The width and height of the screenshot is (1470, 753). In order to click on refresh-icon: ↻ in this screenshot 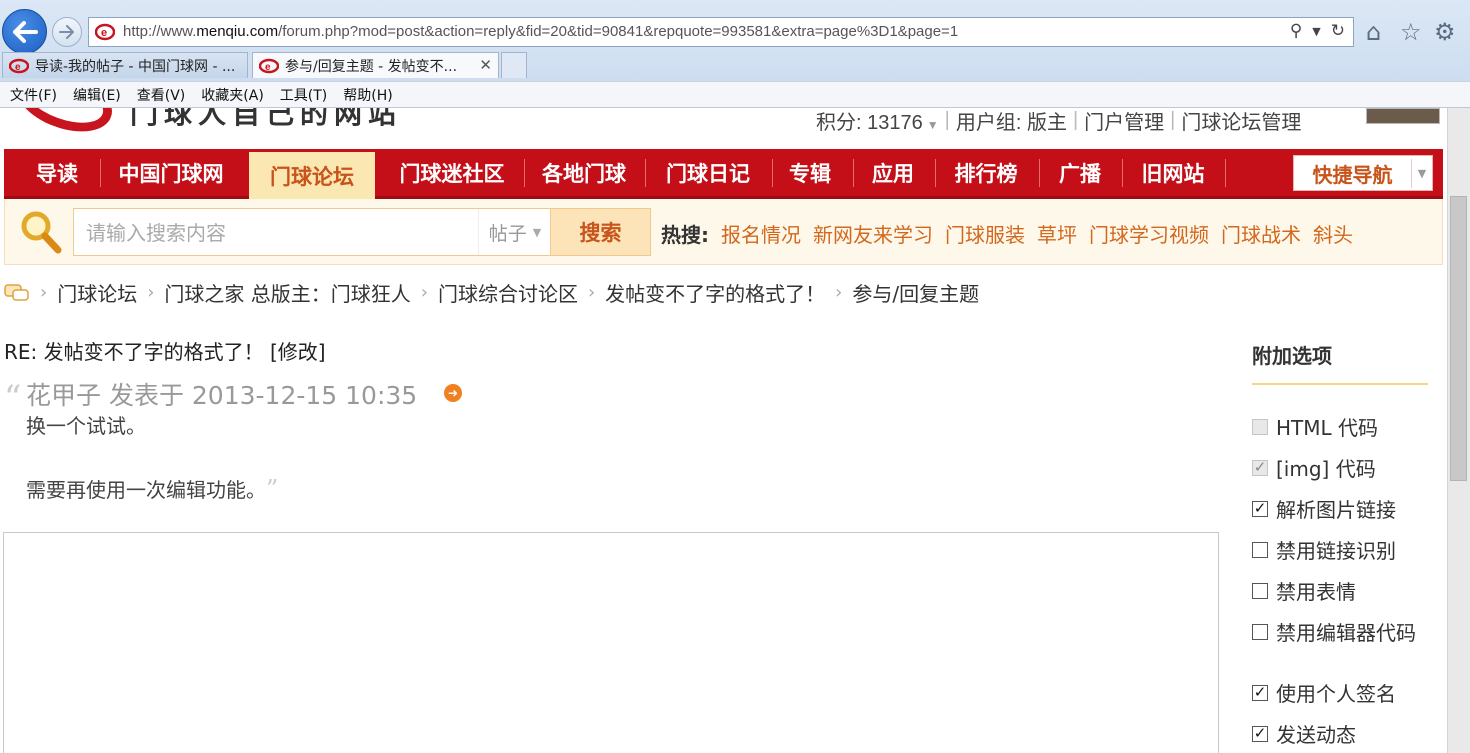, I will do `click(1338, 31)`.